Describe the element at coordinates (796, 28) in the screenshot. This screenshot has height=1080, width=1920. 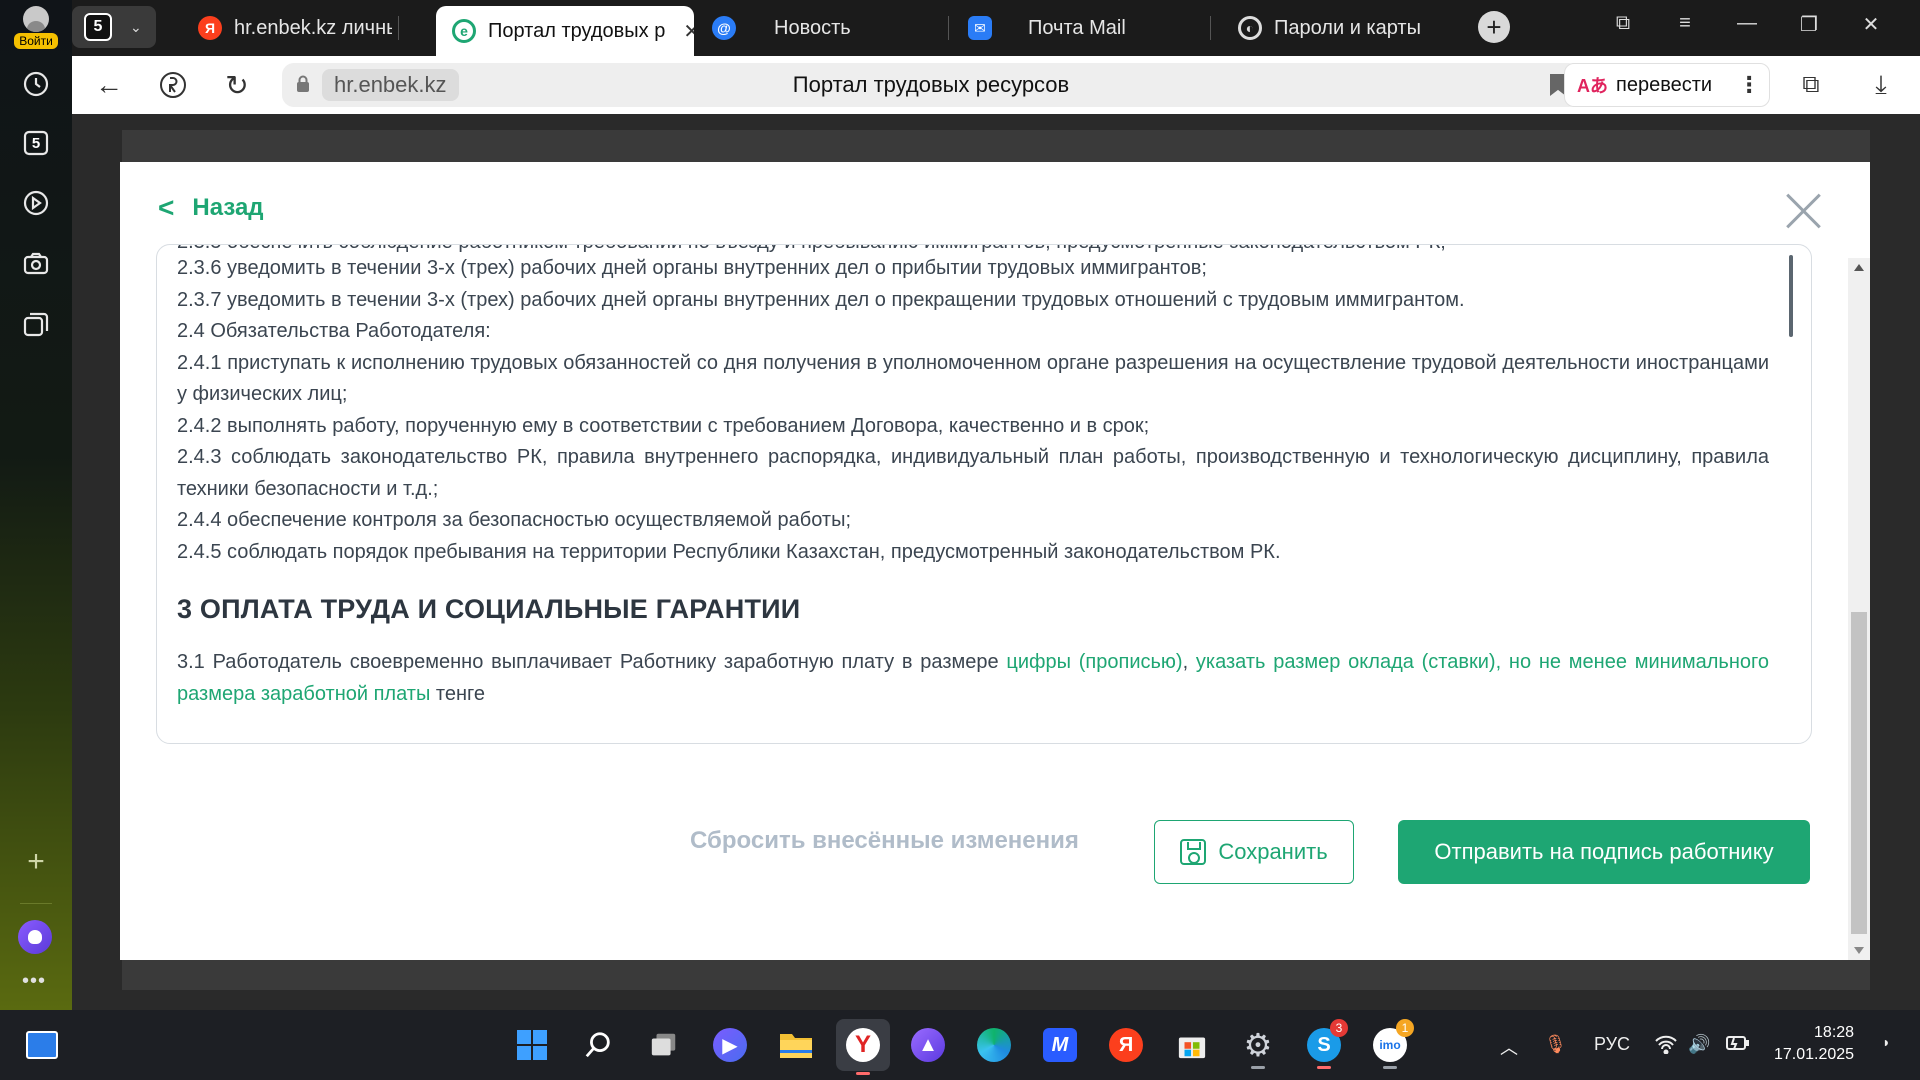
I see `tab-news: @ Новость` at that location.